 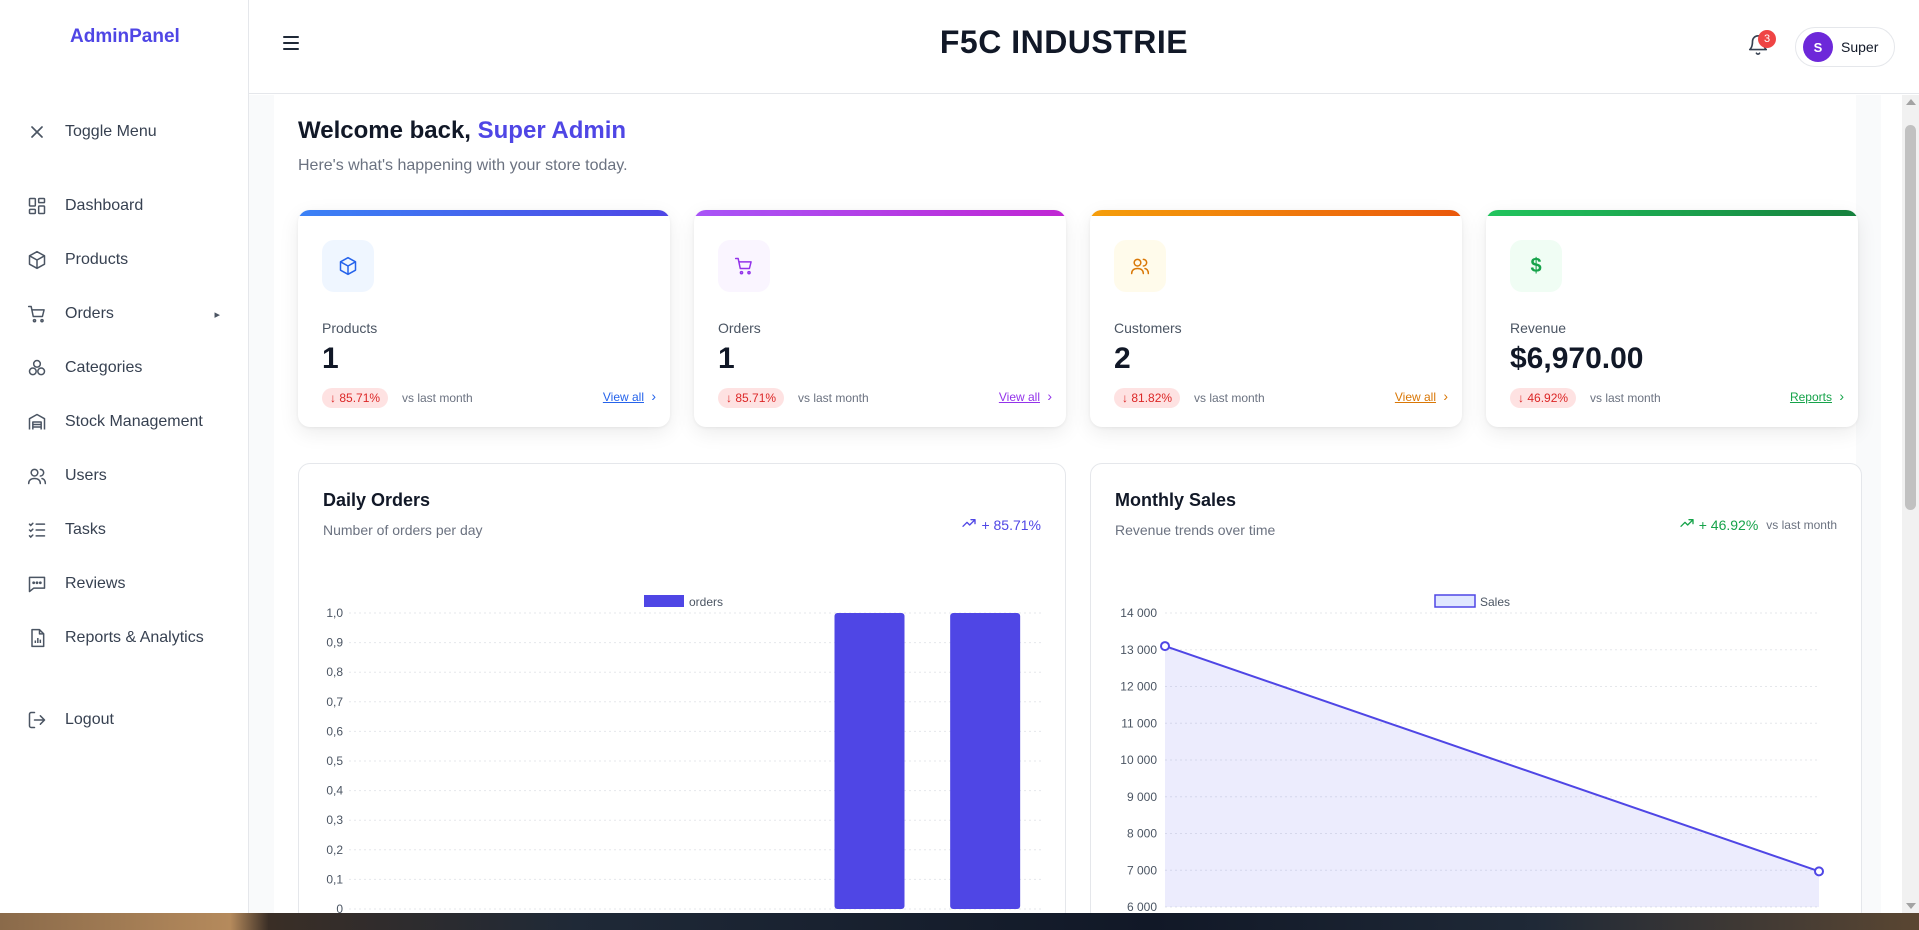 What do you see at coordinates (131, 476) in the screenshot?
I see `sidebar-item-users: Users` at bounding box center [131, 476].